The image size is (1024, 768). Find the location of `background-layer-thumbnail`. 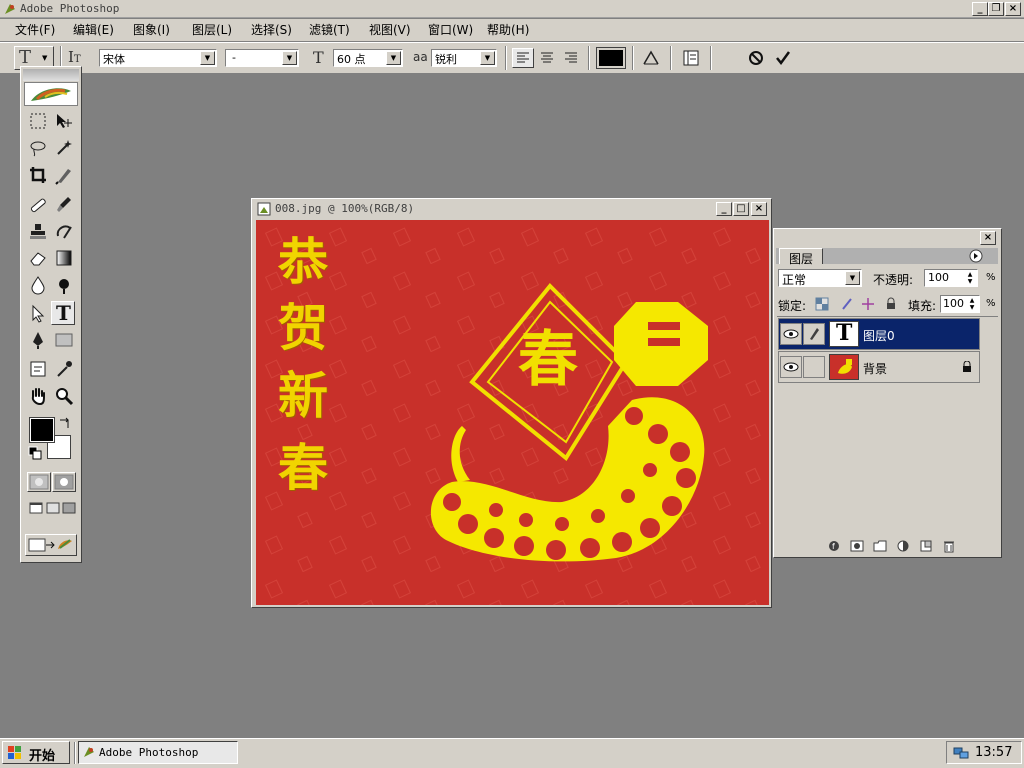

background-layer-thumbnail is located at coordinates (844, 367).